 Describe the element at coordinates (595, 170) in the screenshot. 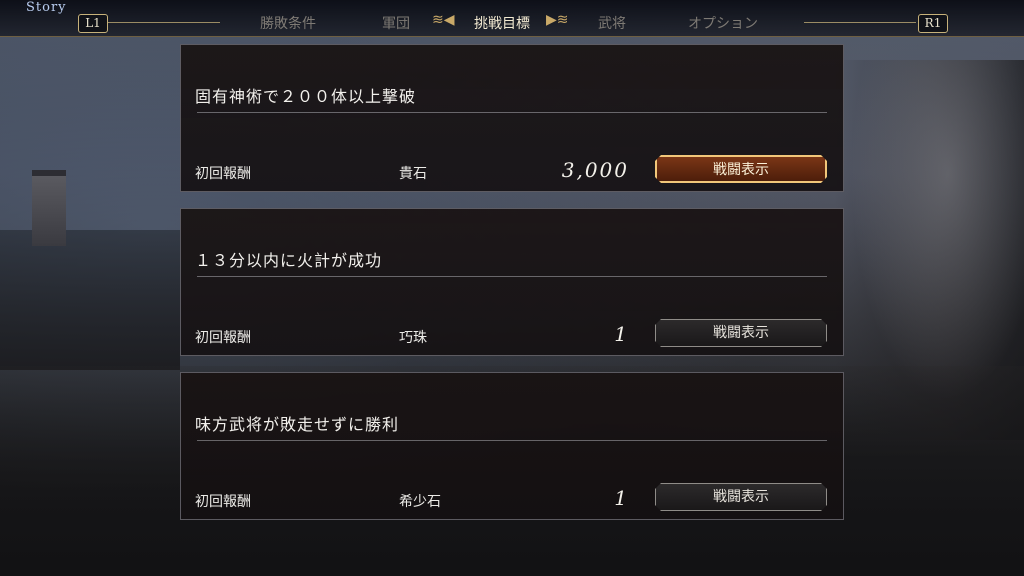

I see `reward-quantity: 3,000` at that location.